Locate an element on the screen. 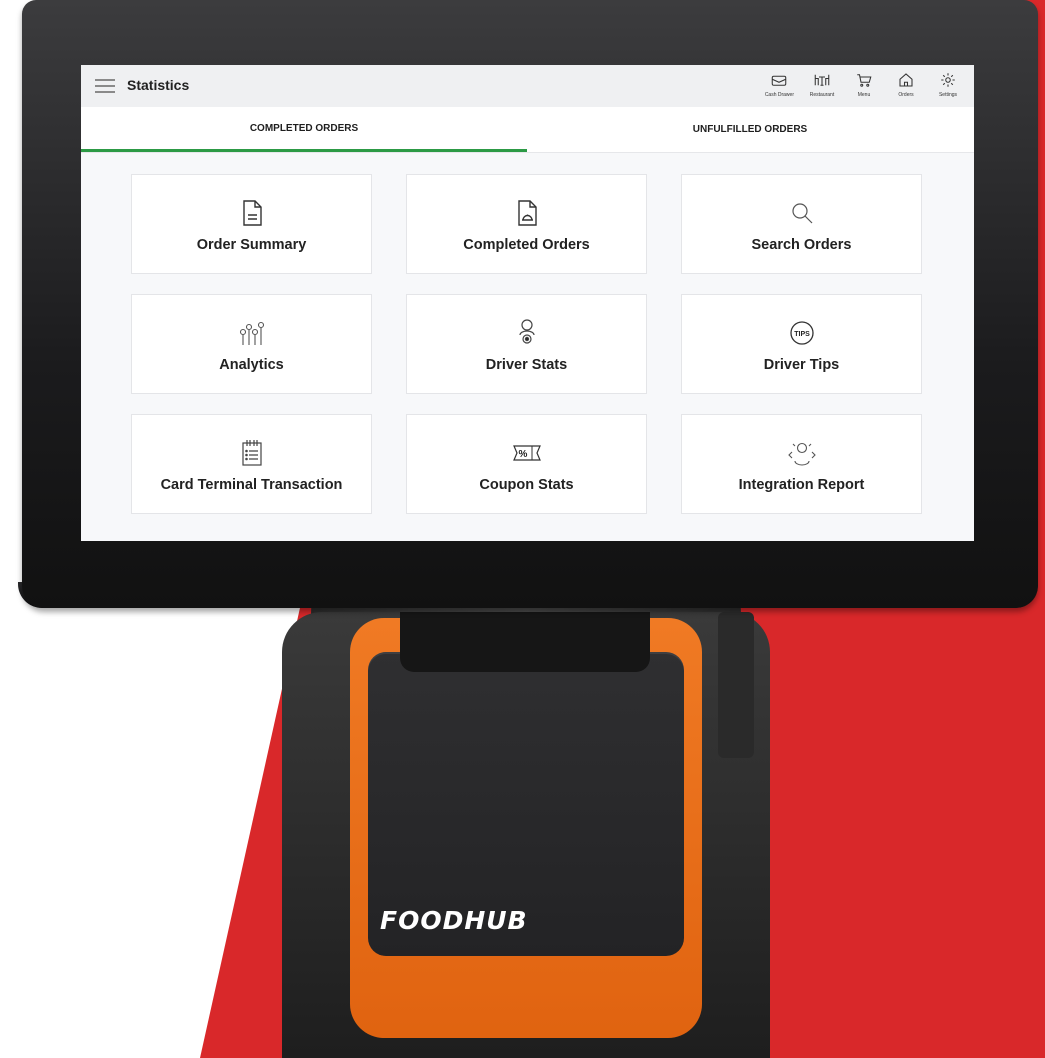 Image resolution: width=1045 pixels, height=1058 pixels. card-label: Coupon Stats is located at coordinates (526, 485).